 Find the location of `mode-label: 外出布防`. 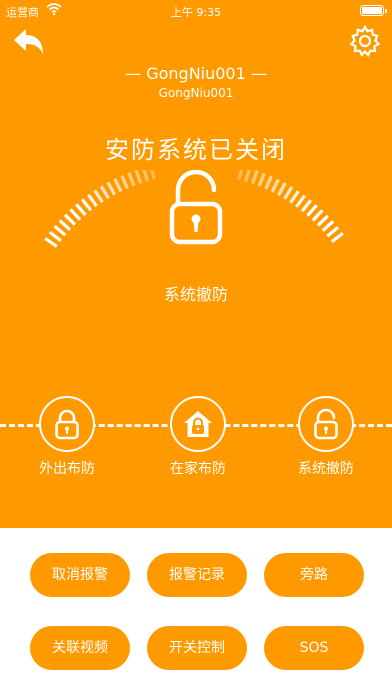

mode-label: 外出布防 is located at coordinates (67, 469).